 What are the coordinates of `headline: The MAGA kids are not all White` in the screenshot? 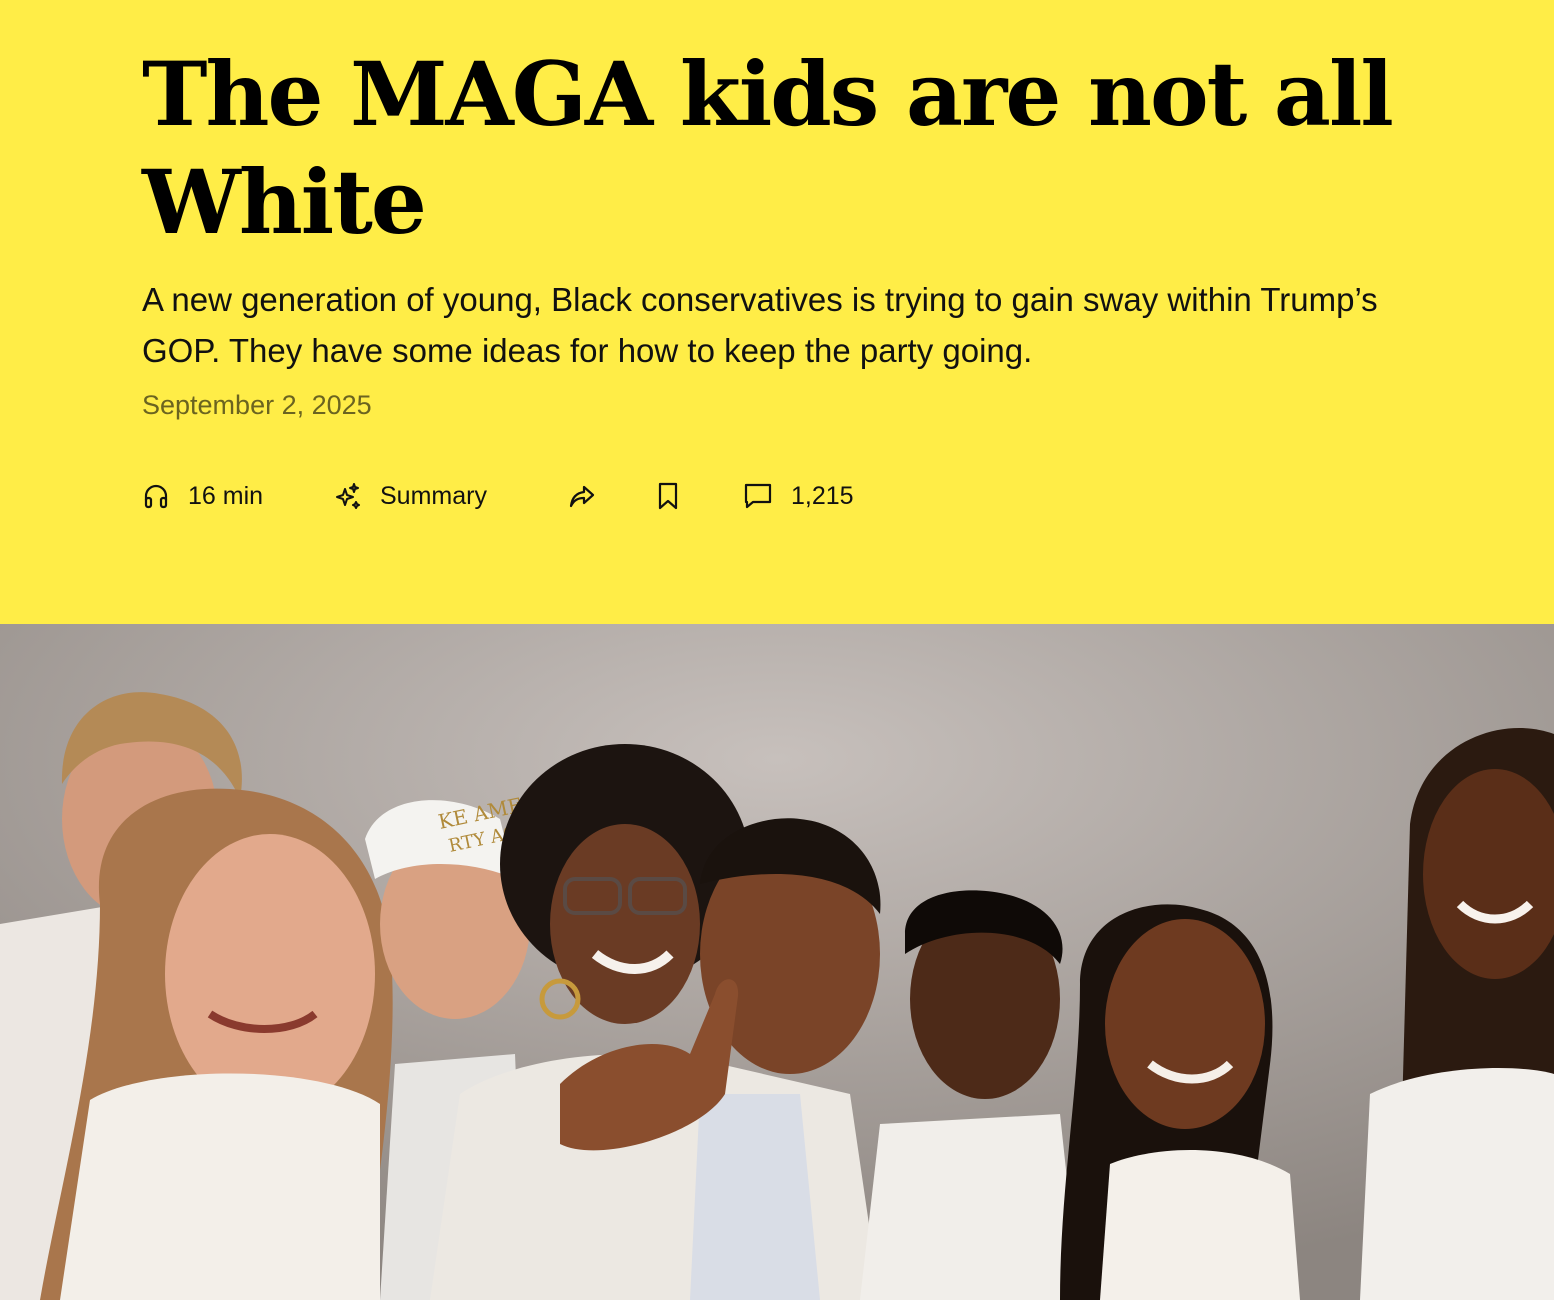 It's located at (768, 148).